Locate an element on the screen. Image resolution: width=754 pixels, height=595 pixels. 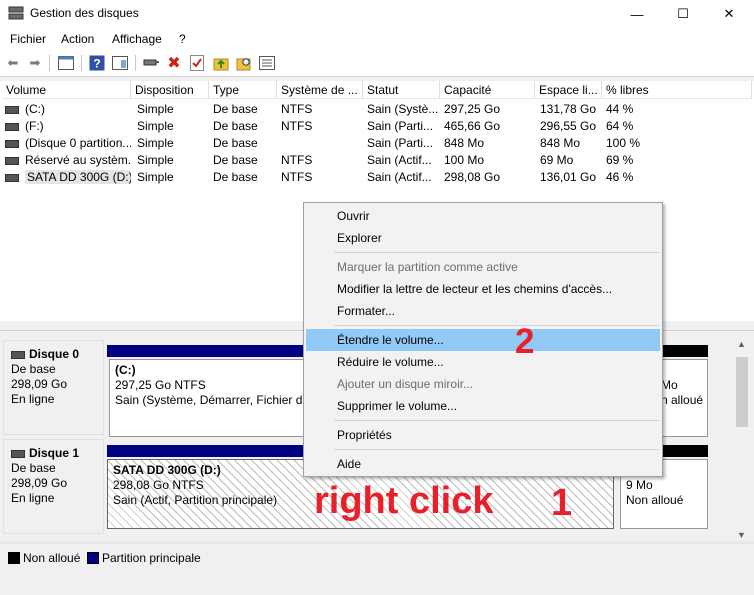
menu-item-explorer: Explorer is located at coordinates (483, 238).